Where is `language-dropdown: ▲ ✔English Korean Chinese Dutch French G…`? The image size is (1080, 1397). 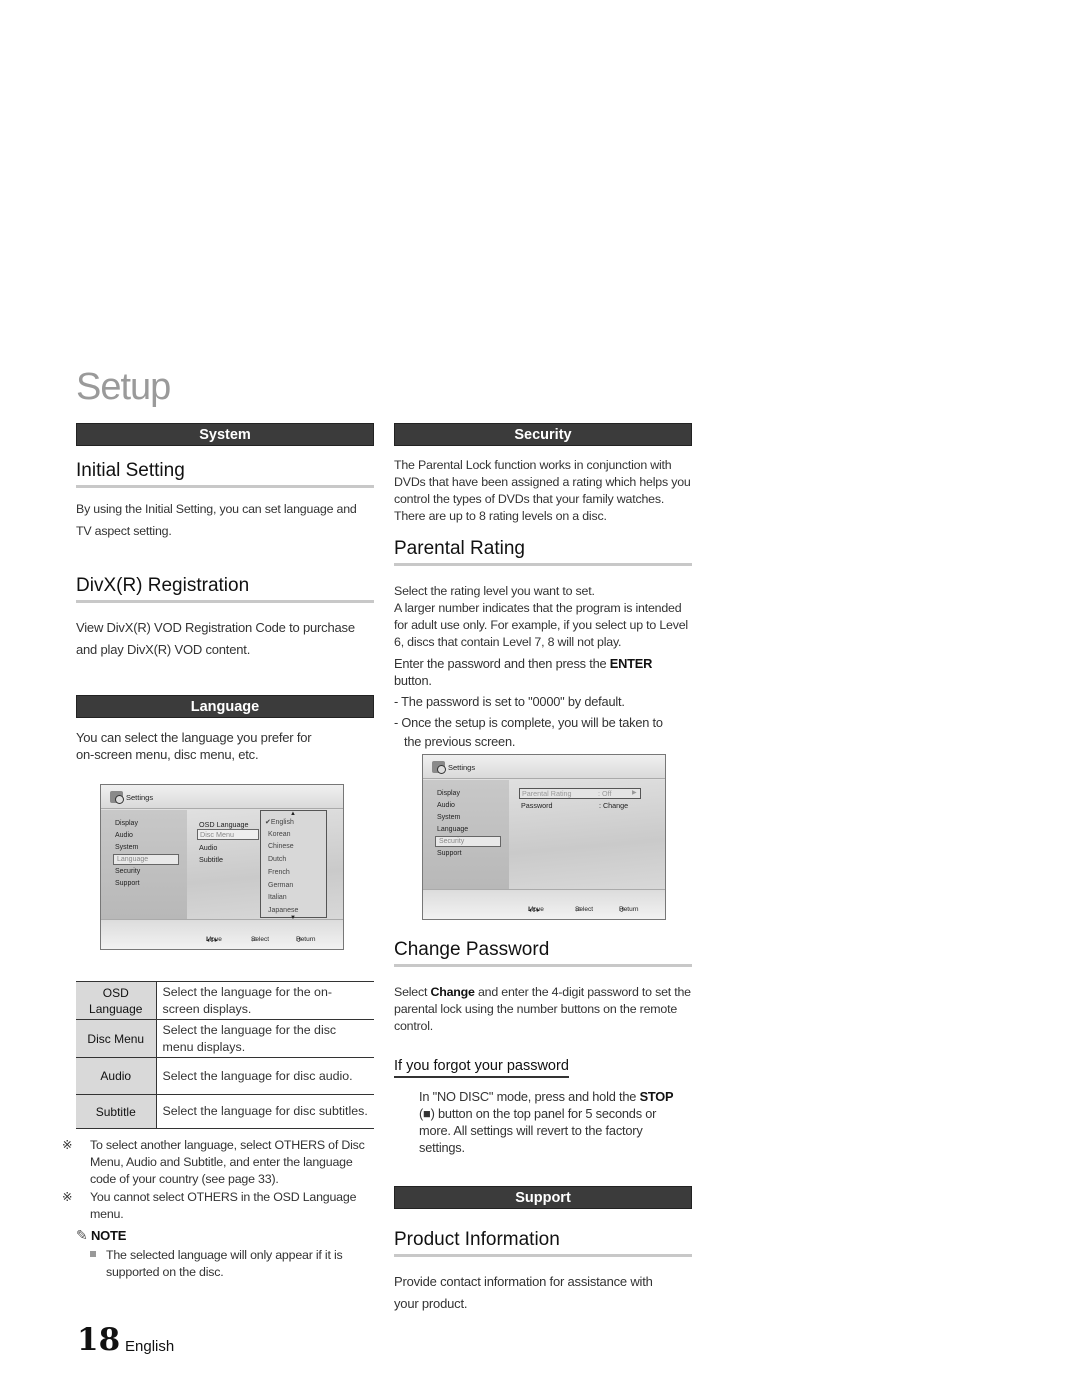
language-dropdown: ▲ ✔English Korean Chinese Dutch French G… is located at coordinates (293, 865).